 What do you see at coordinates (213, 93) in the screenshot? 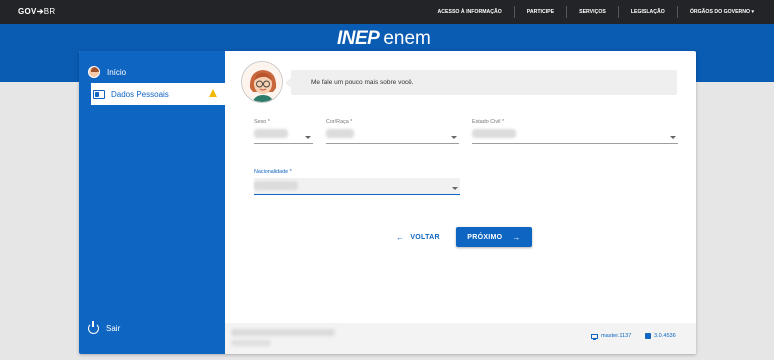
I see `warning-icon` at bounding box center [213, 93].